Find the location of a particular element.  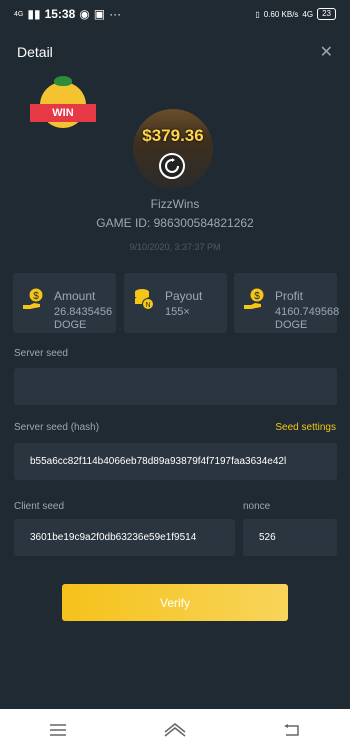

game-avatar: $379.36 is located at coordinates (173, 149).